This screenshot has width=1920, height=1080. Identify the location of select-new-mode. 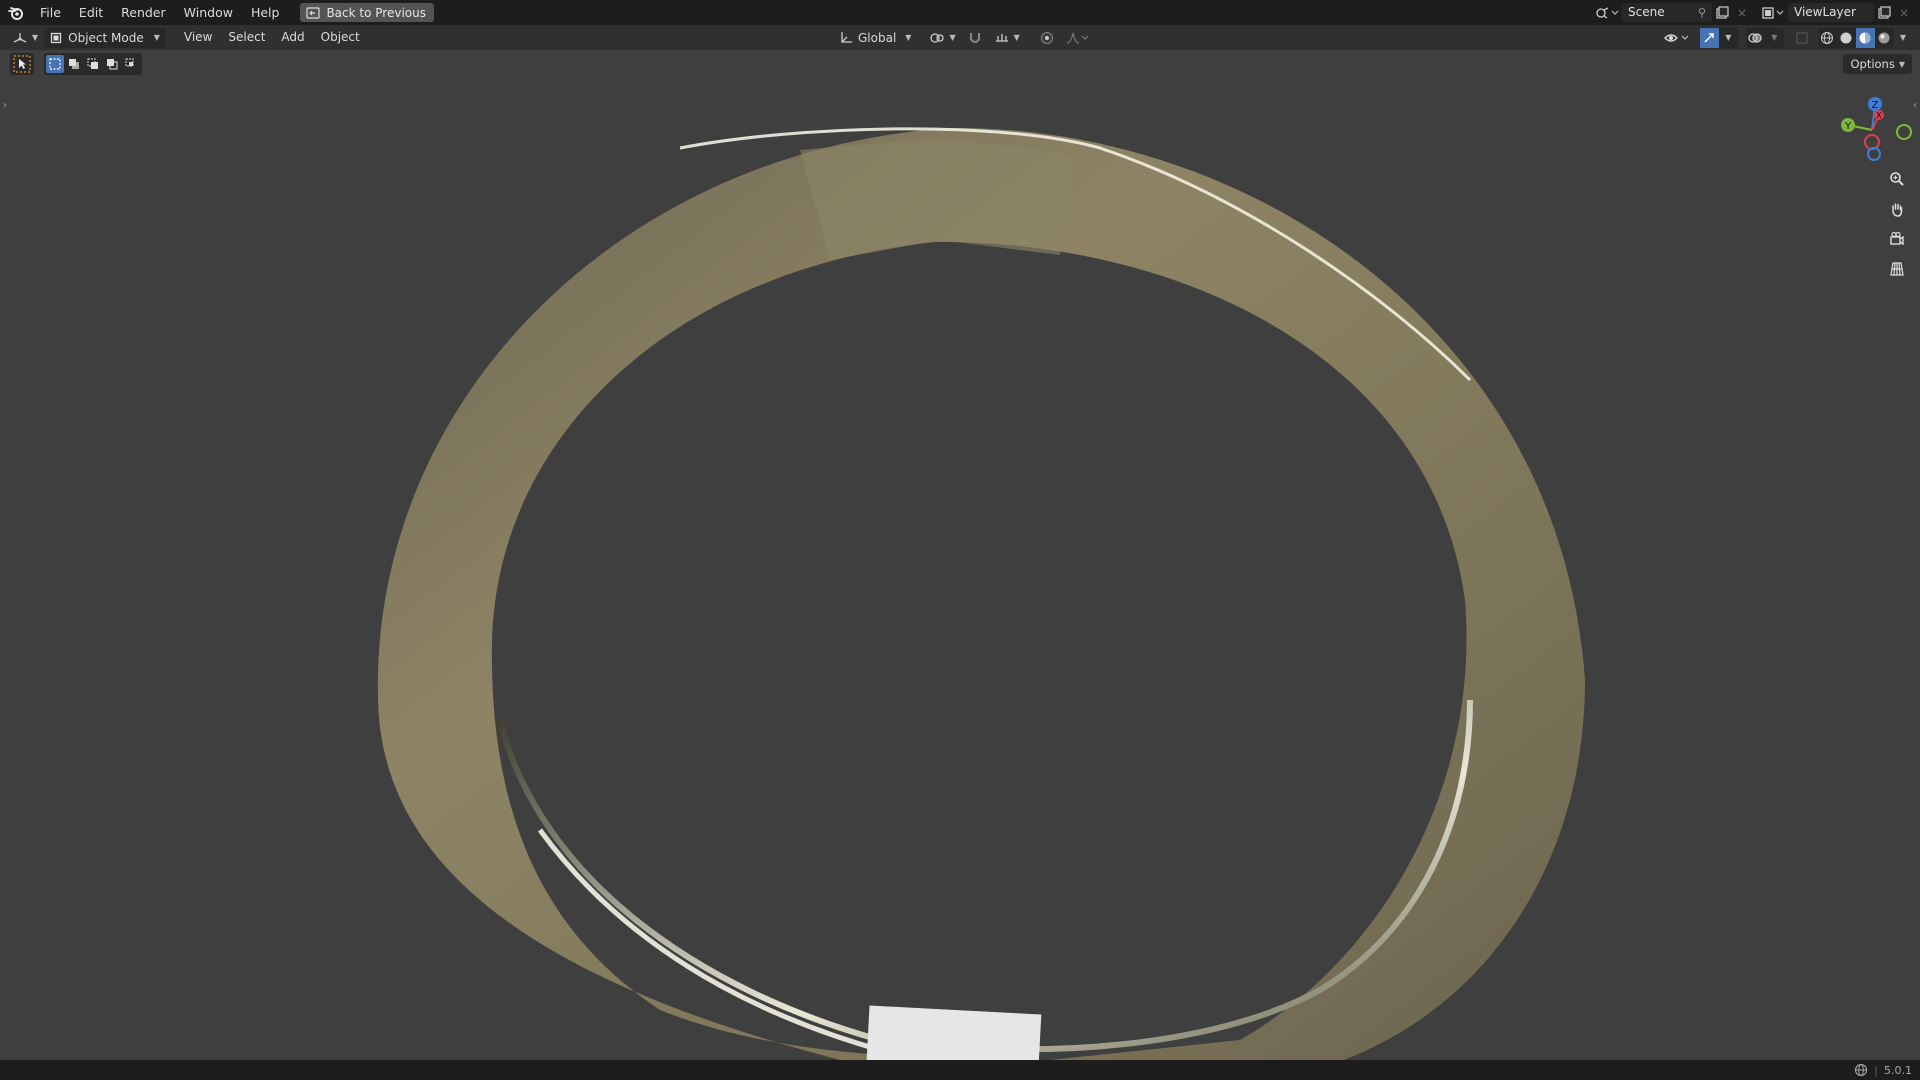
(55, 64).